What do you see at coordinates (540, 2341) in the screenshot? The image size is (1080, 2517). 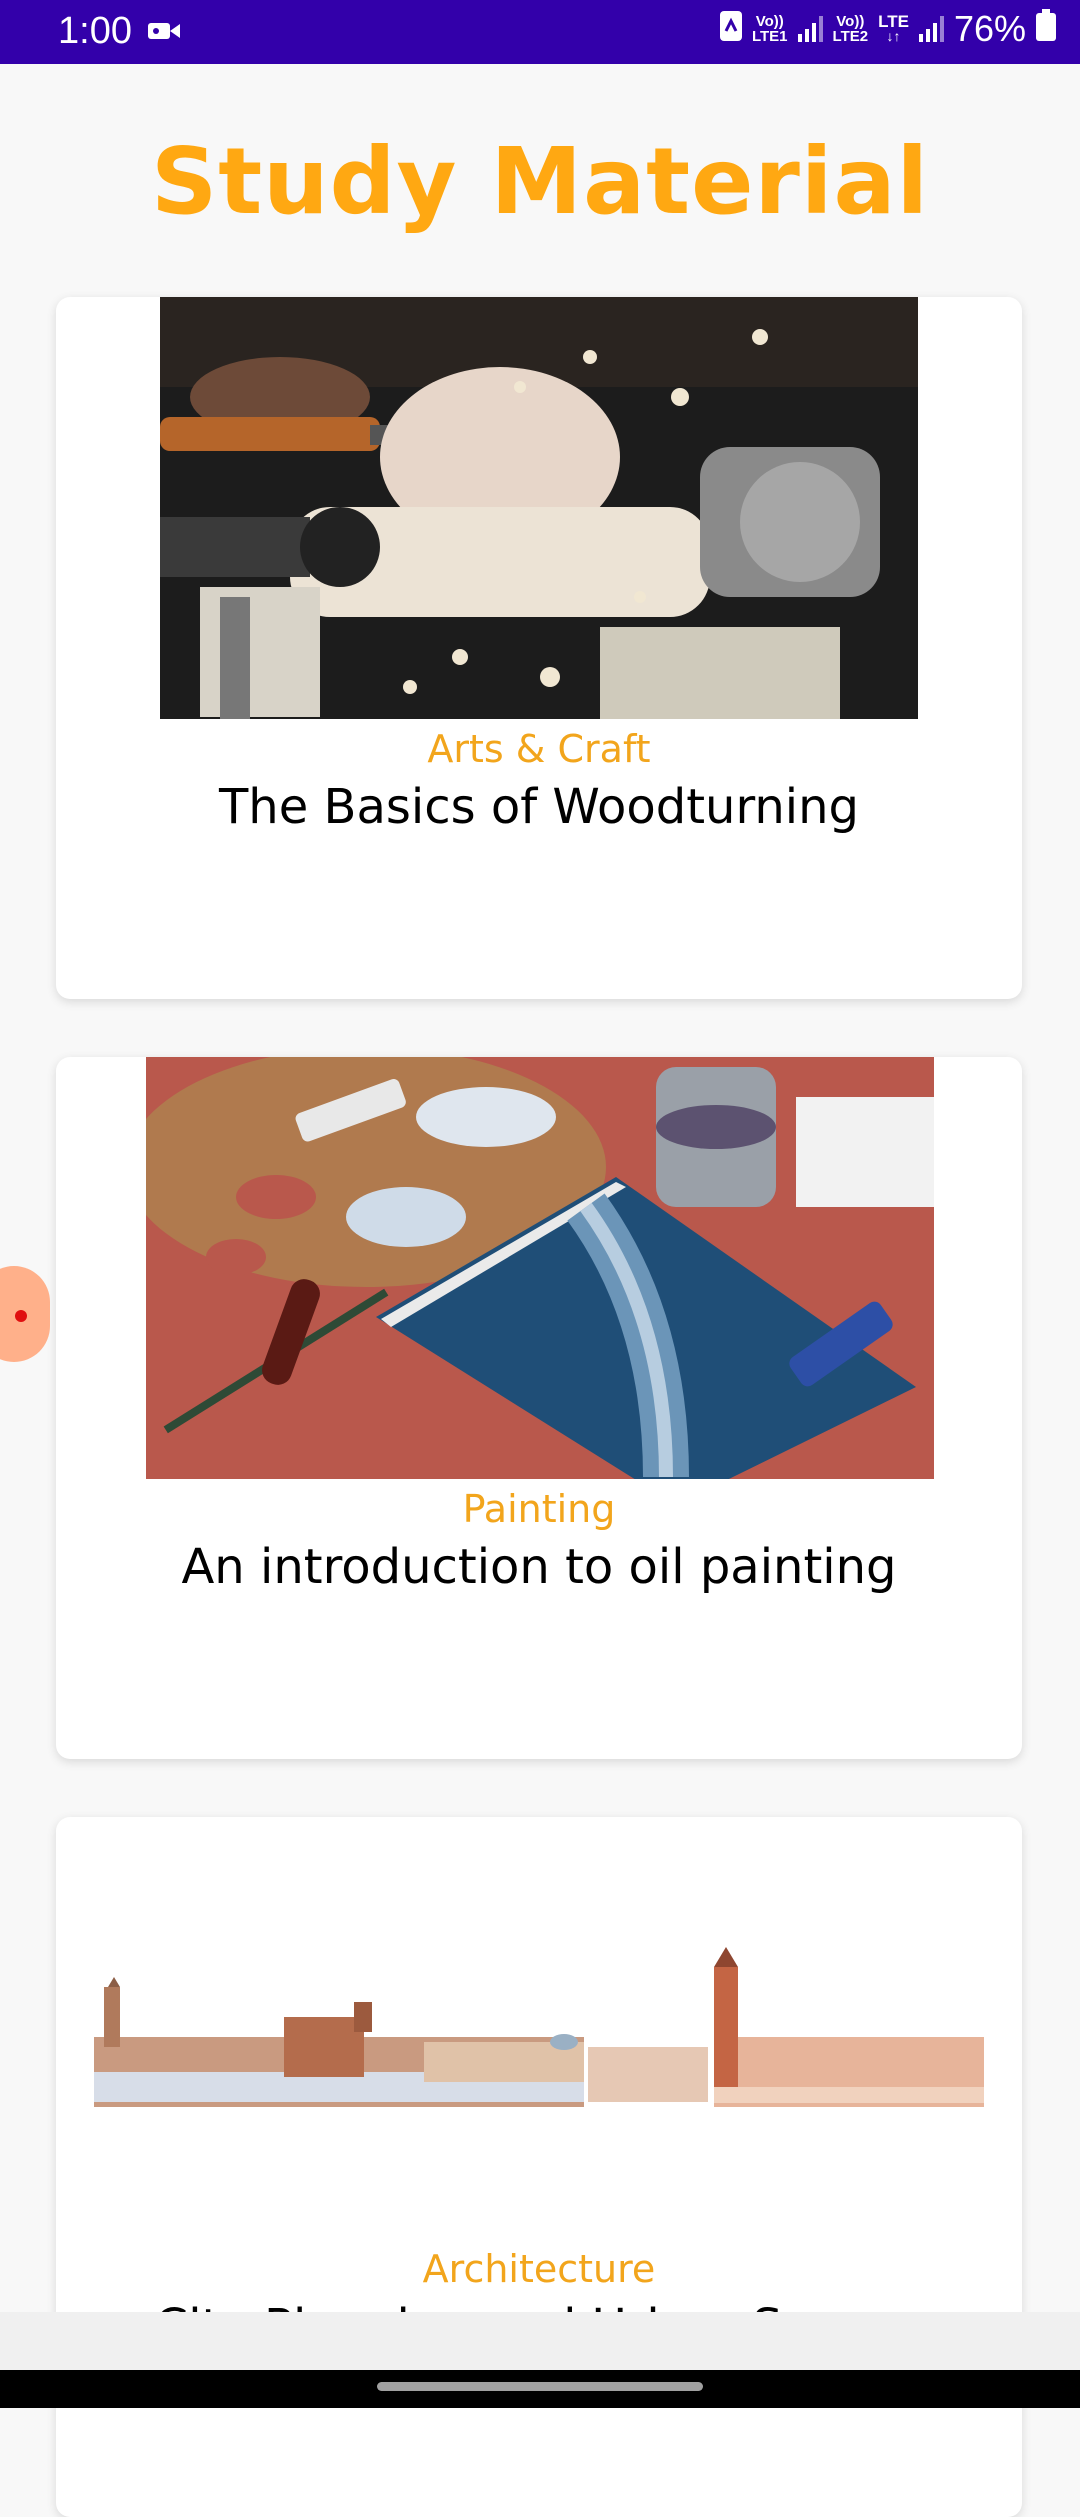 I see `bottom-inset` at bounding box center [540, 2341].